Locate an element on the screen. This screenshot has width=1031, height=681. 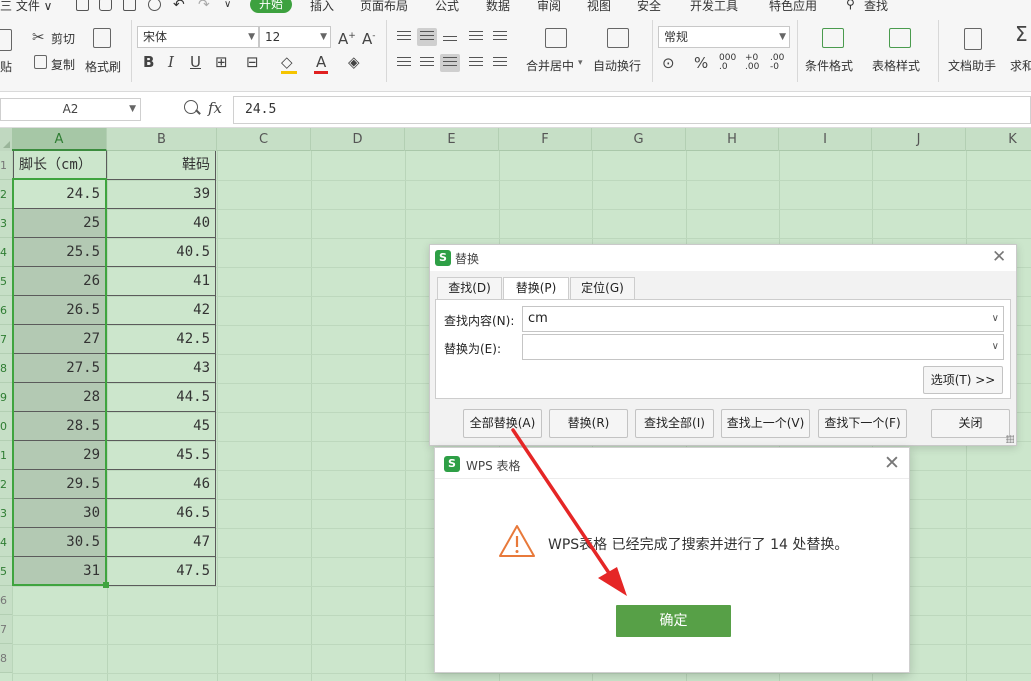
tab-insert: 插入 is located at coordinates (322, 7).